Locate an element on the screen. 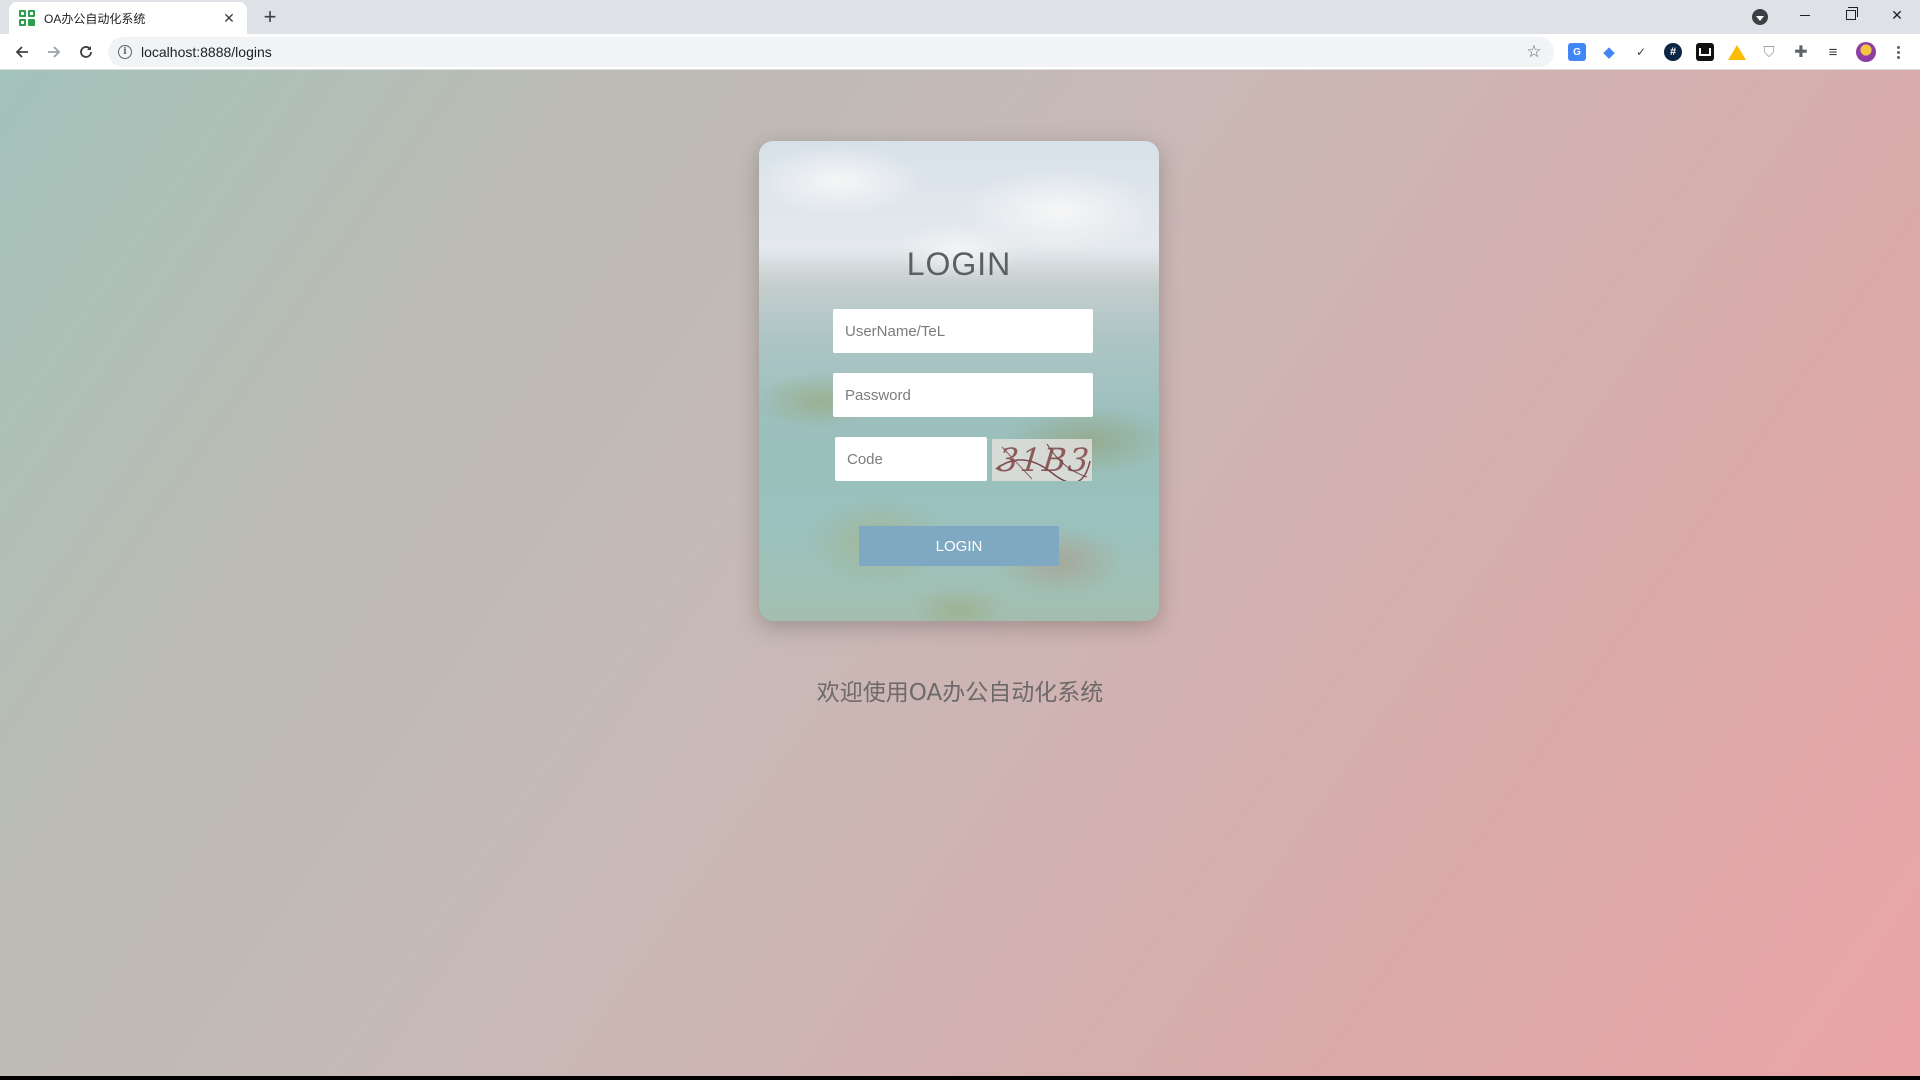 The image size is (1920, 1080). screen-bottom-edge is located at coordinates (960, 1078).